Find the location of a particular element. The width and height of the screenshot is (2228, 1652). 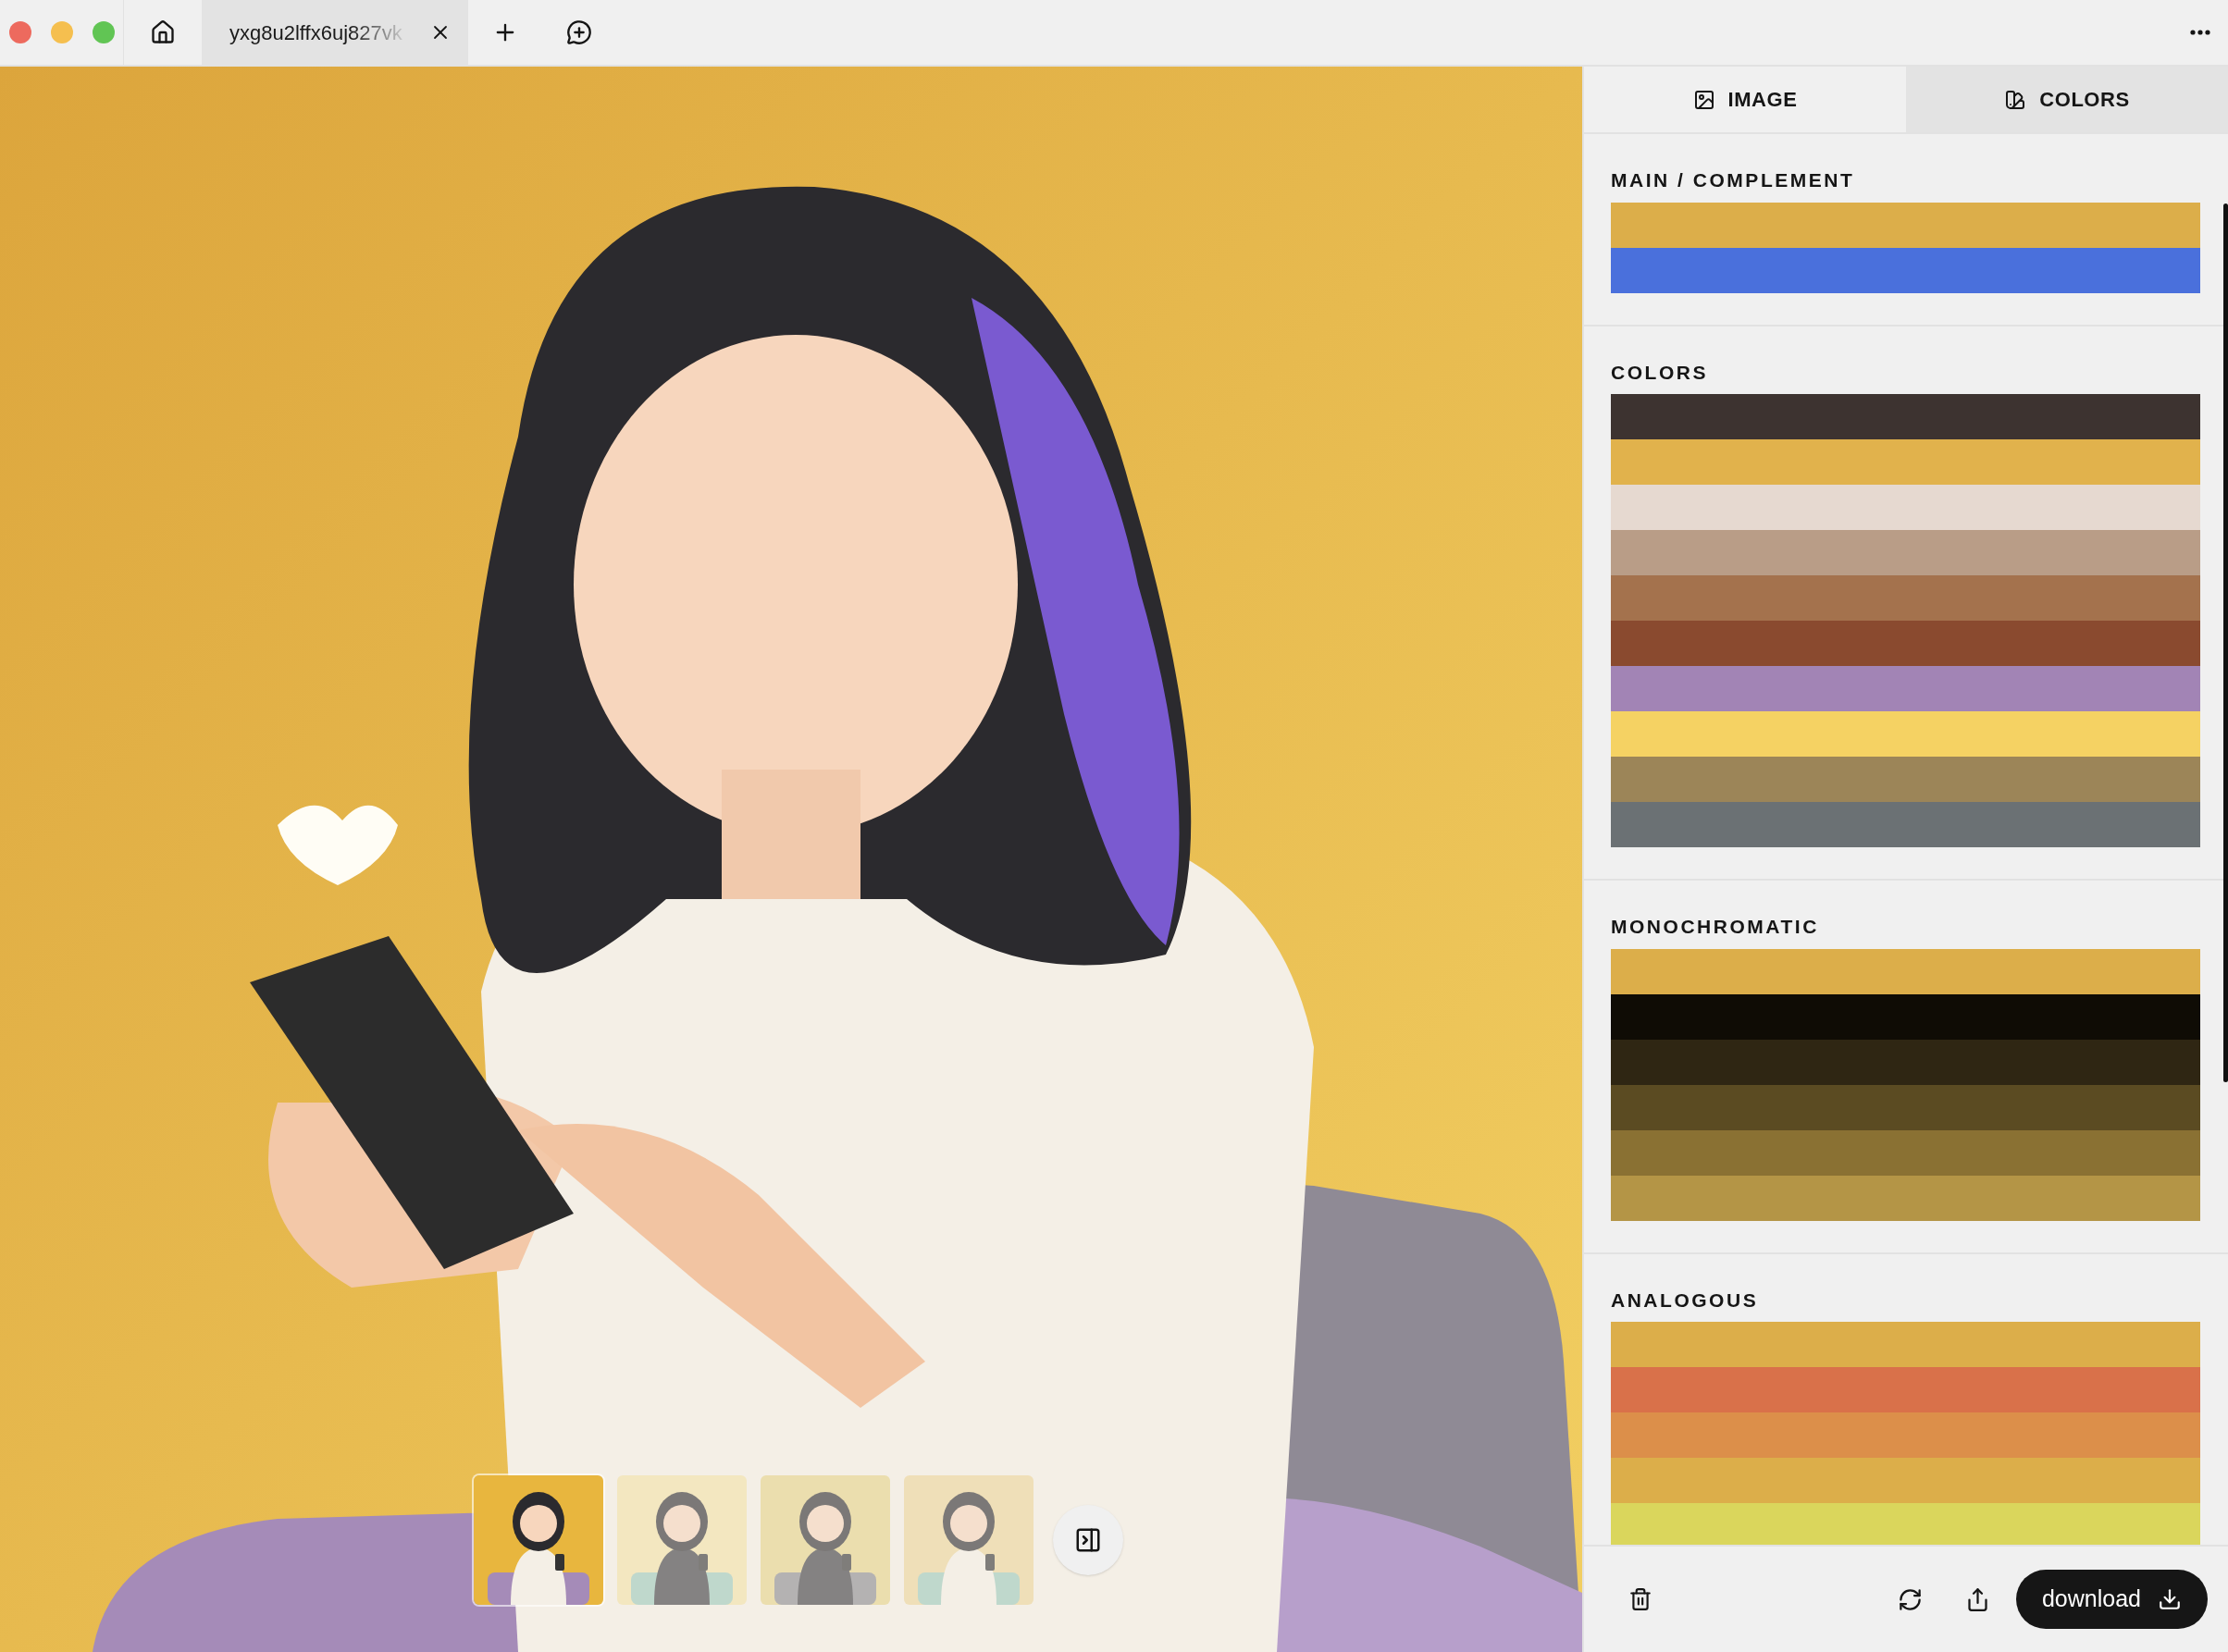

browser-tab: yxg8u2lffx6uj827vk is located at coordinates (335, 32).